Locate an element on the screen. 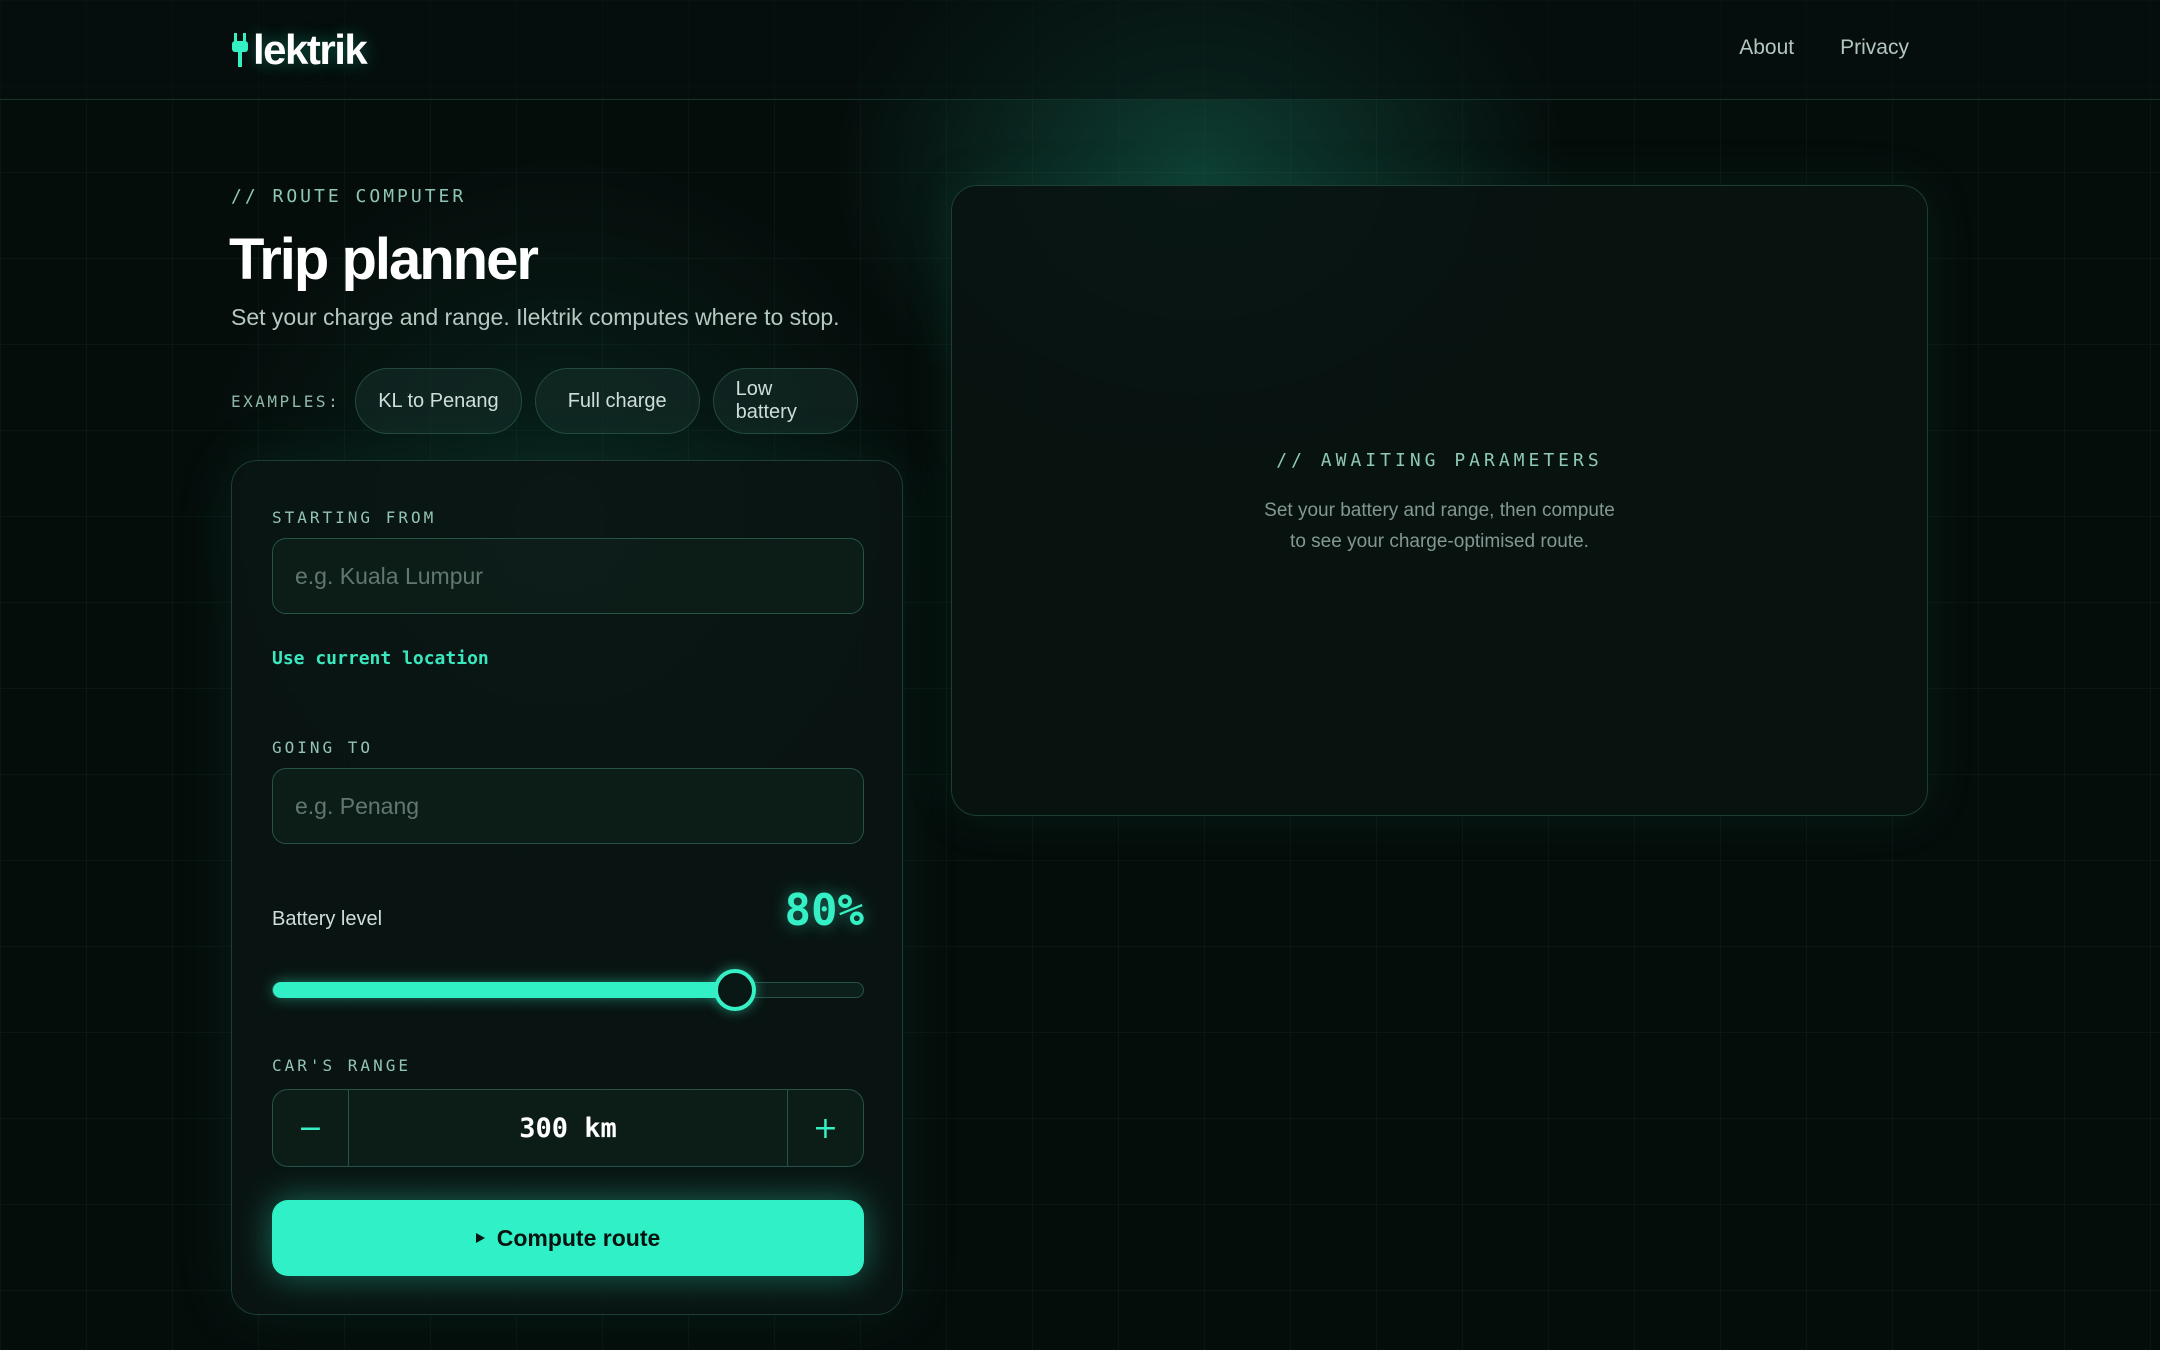 Image resolution: width=2160 pixels, height=1350 pixels. range-value: 300 km is located at coordinates (568, 1128).